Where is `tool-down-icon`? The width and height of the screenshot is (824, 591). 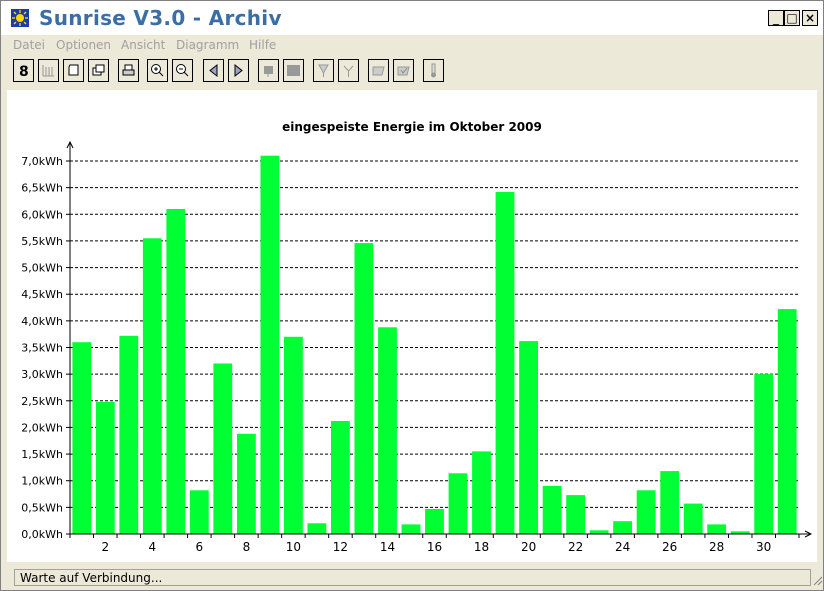 tool-down-icon is located at coordinates (323, 70).